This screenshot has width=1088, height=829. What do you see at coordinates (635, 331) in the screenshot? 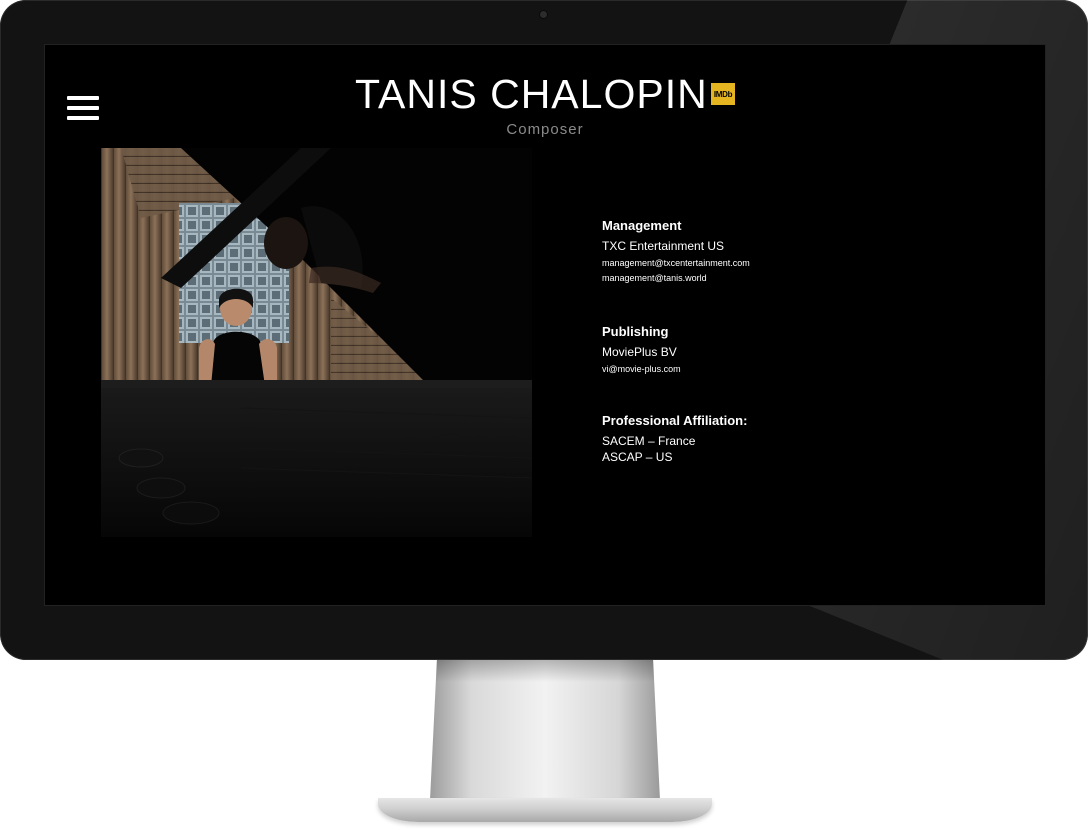
I see `publishing-heading: Publishing` at bounding box center [635, 331].